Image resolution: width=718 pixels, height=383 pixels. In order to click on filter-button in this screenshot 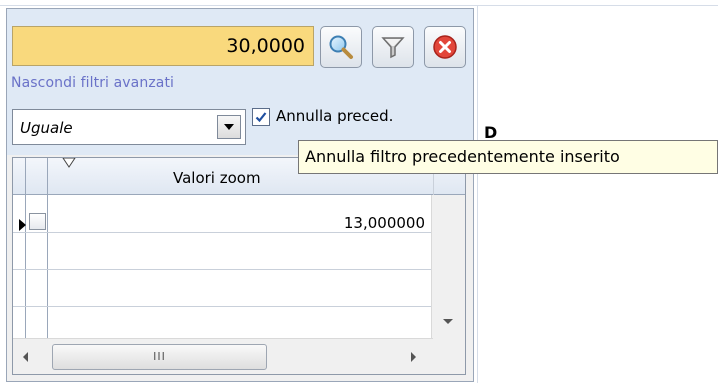, I will do `click(393, 47)`.